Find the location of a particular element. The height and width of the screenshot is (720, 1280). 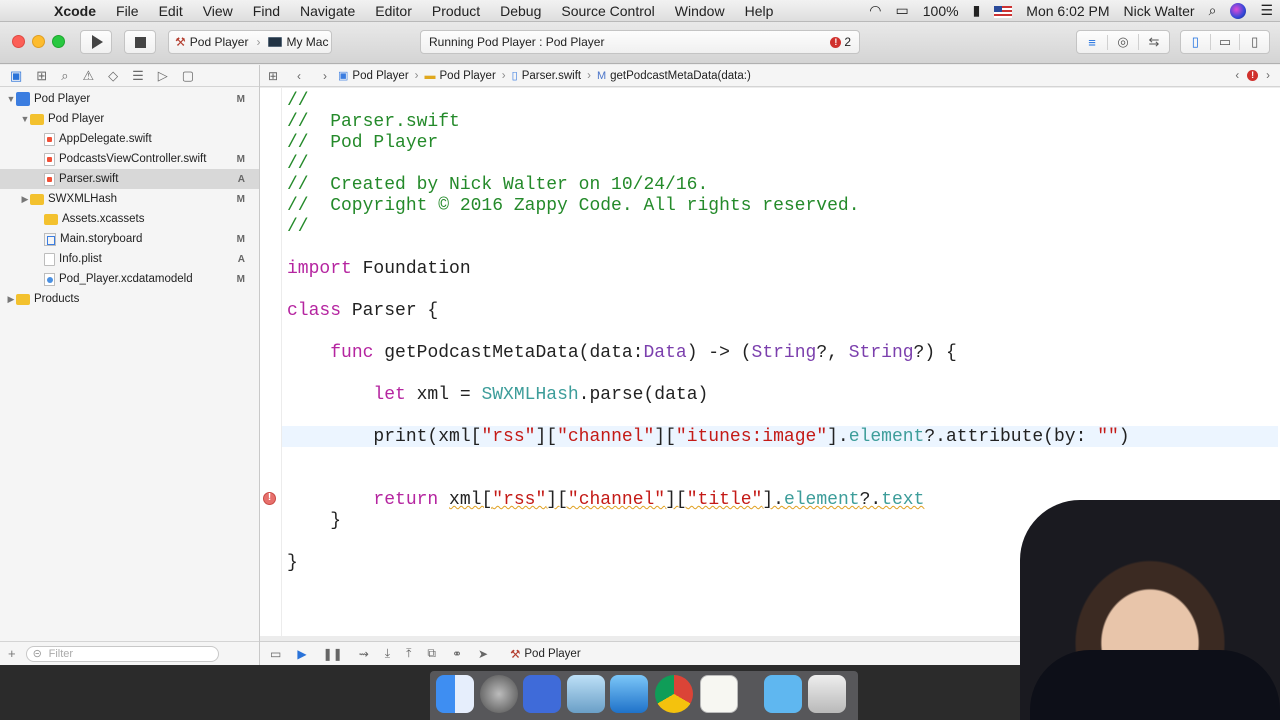

debug-navigator-icon: ☰ is located at coordinates (138, 76).